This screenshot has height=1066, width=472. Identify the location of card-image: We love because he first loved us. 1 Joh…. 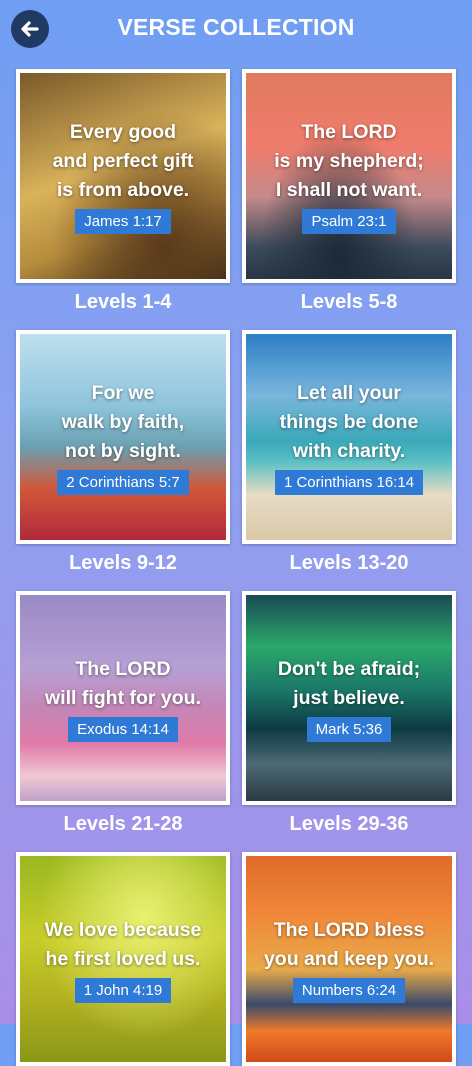
(123, 959).